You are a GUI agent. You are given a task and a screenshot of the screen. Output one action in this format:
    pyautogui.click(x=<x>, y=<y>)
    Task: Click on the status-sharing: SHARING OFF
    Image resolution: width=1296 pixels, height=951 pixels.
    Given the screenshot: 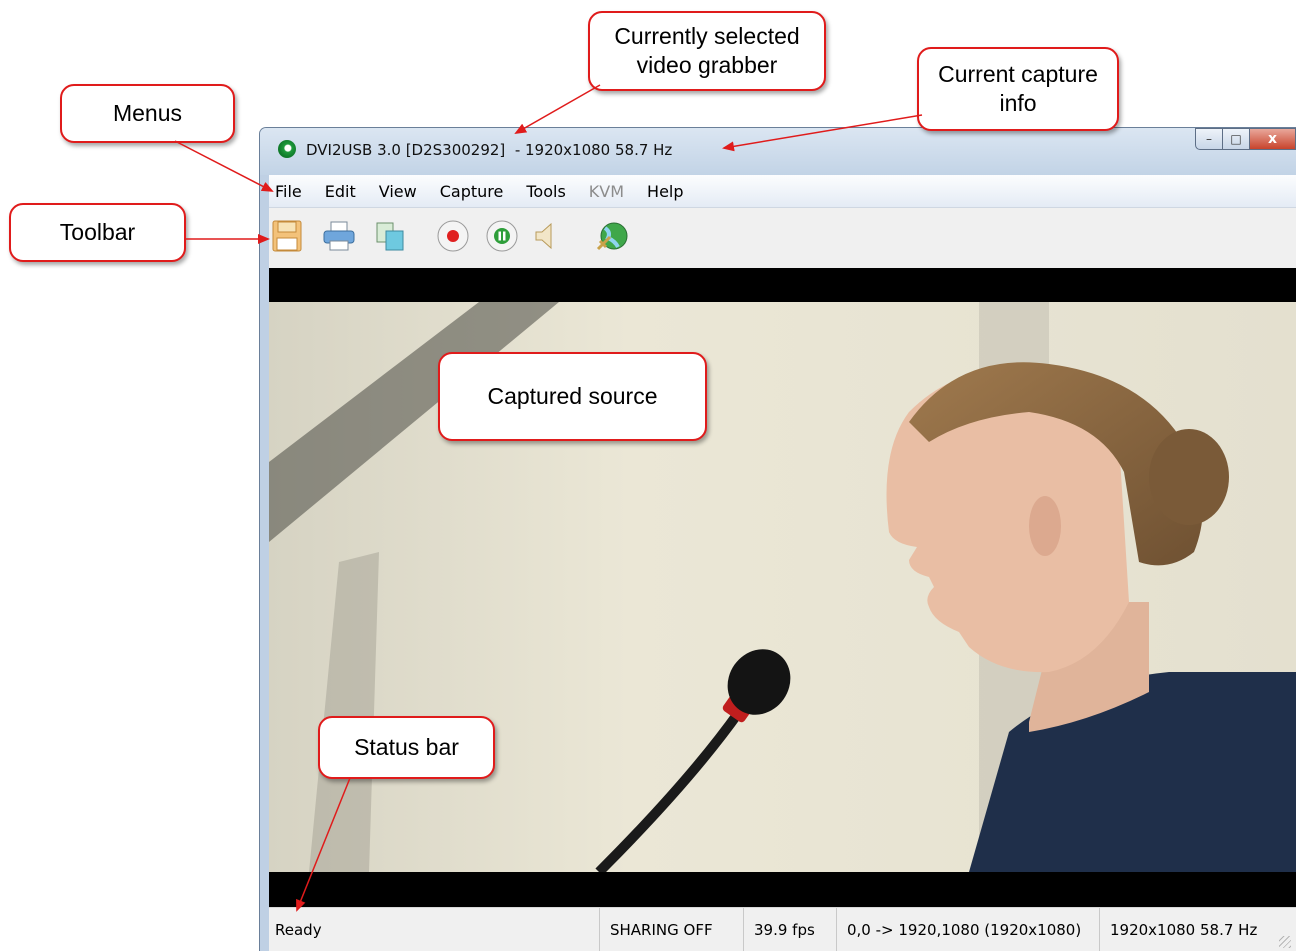 What is the action you would take?
    pyautogui.click(x=669, y=929)
    